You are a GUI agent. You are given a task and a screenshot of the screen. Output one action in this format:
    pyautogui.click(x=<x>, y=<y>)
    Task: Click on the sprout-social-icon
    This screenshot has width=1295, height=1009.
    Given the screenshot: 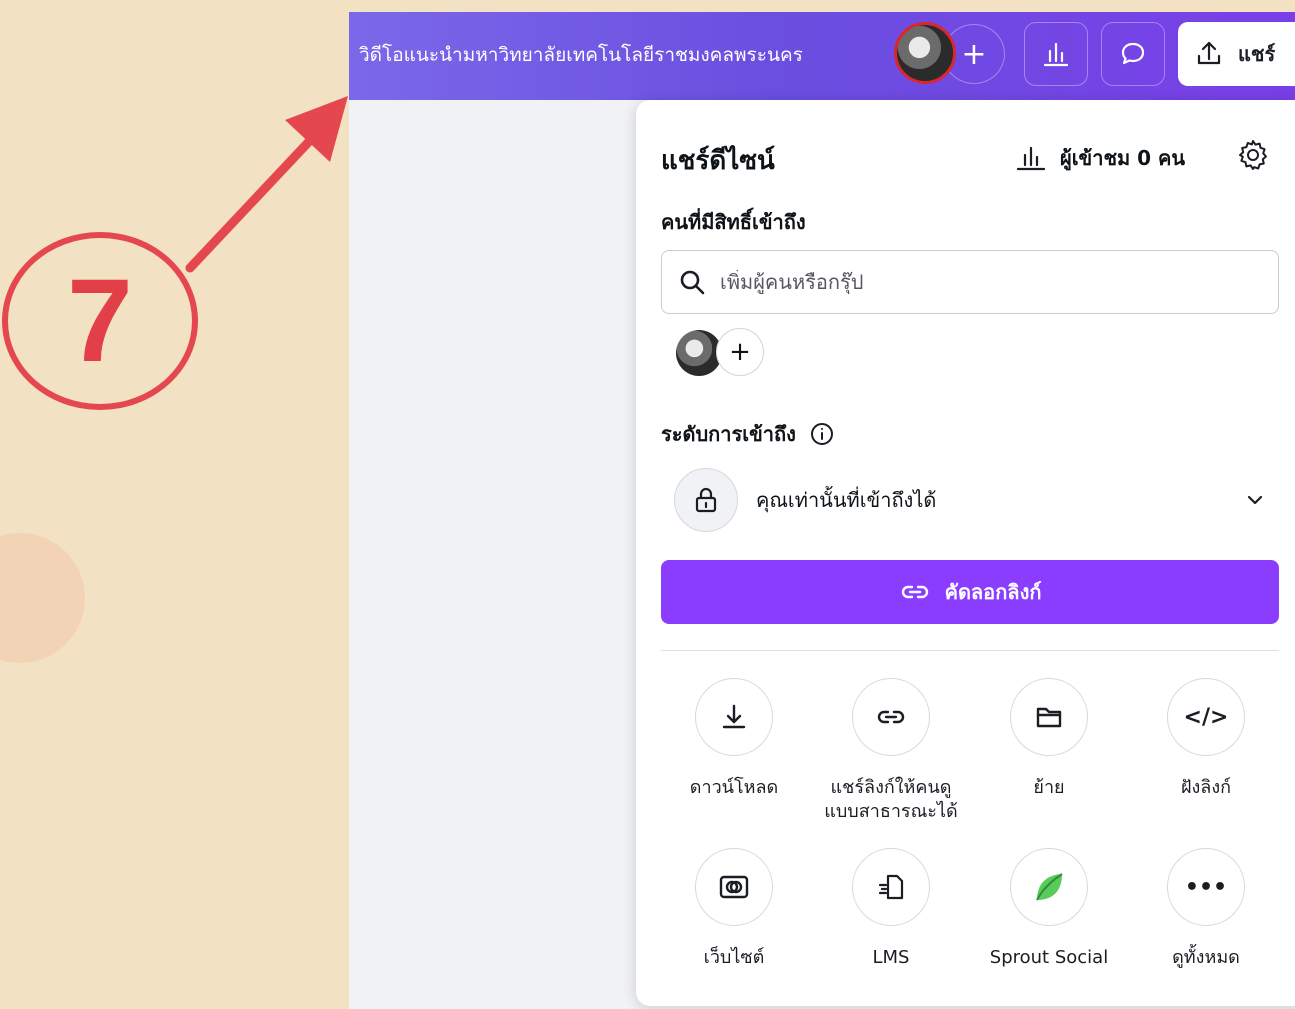 What is the action you would take?
    pyautogui.click(x=1049, y=887)
    